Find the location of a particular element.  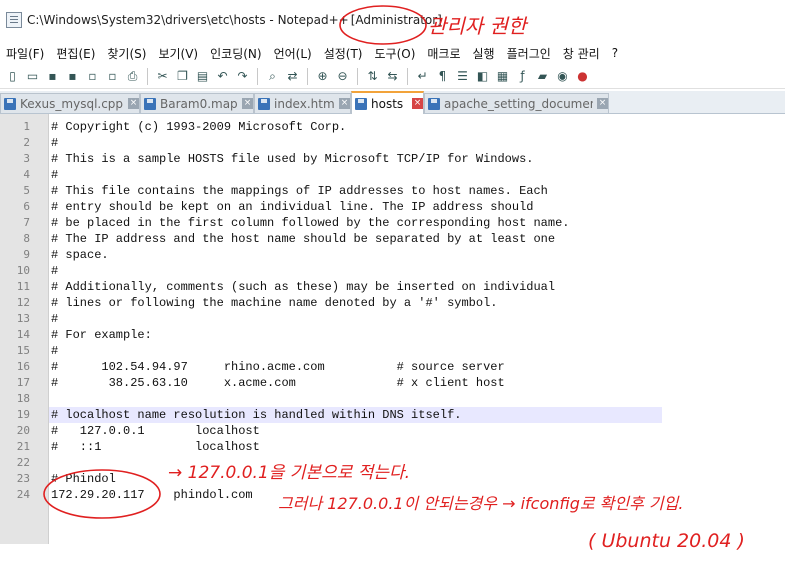

close-icon: ▫ is located at coordinates (92, 76).